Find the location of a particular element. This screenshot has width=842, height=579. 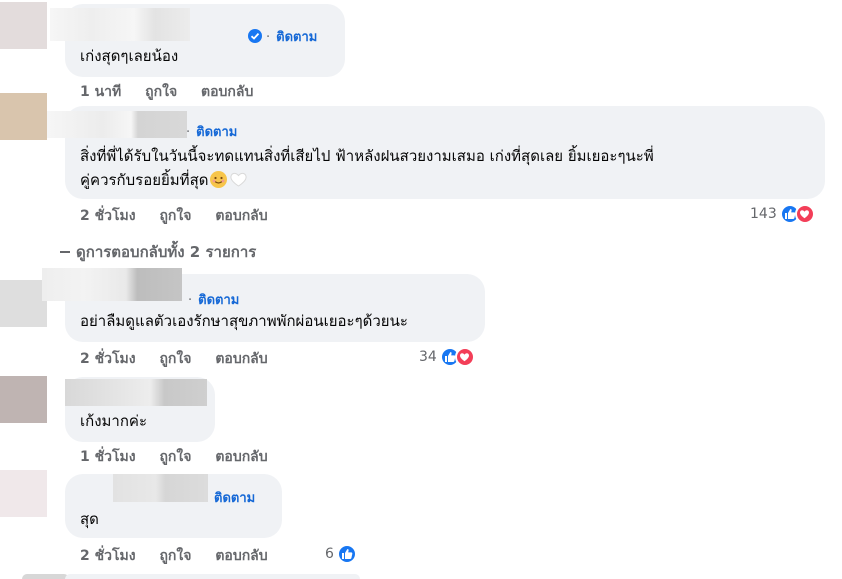

reaction-count: 6 is located at coordinates (329, 554).